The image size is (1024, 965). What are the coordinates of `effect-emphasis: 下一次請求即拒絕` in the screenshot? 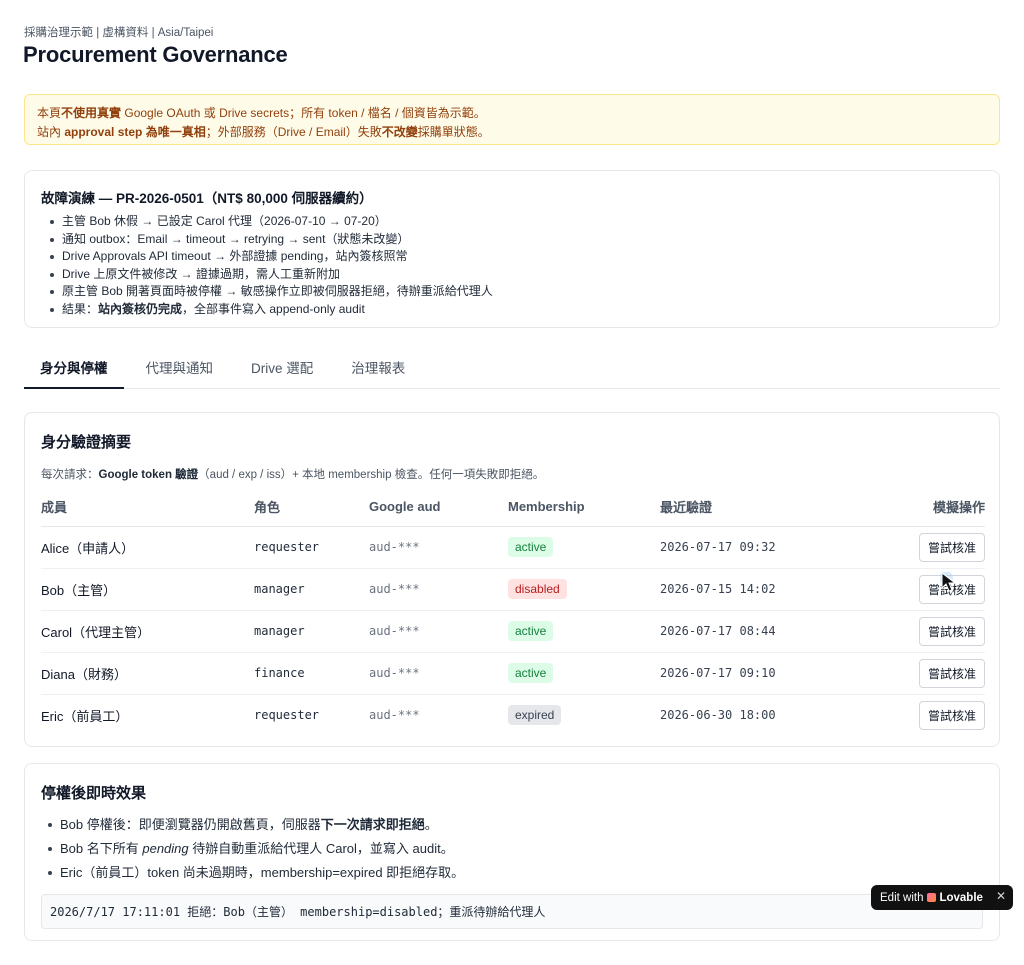 It's located at (372, 824).